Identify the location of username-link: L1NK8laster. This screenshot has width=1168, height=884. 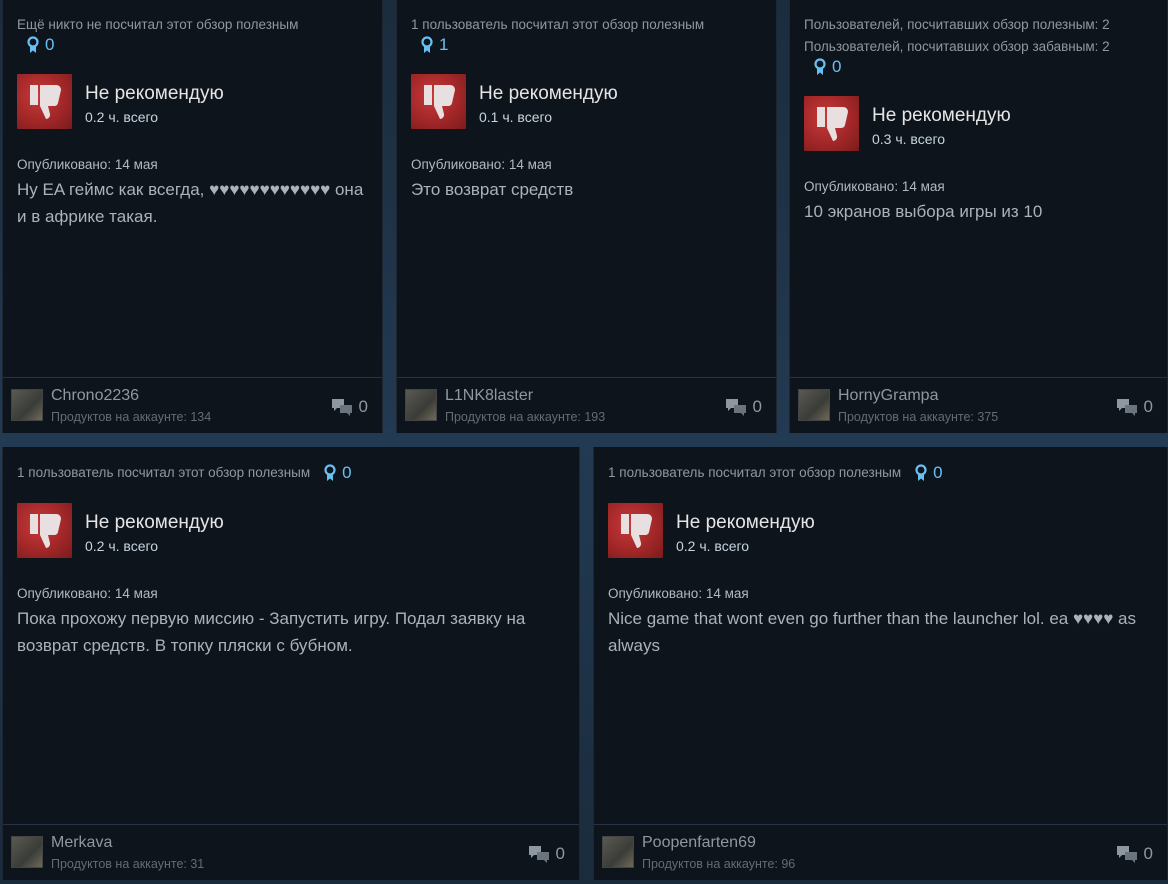
(489, 396).